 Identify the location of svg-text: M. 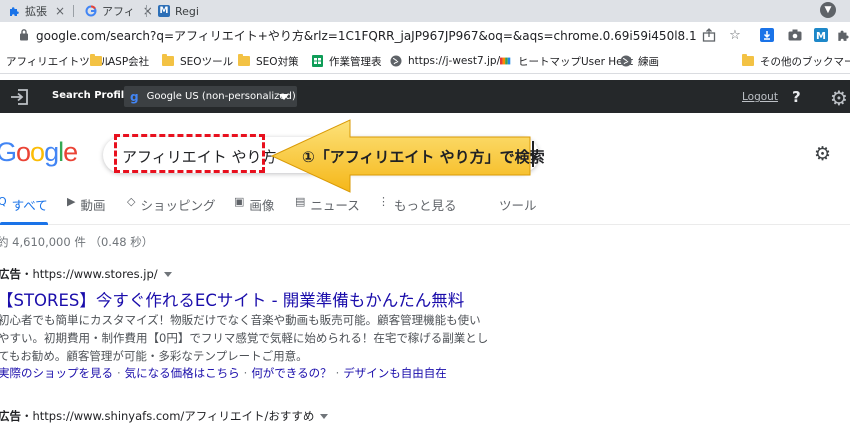
(821, 36).